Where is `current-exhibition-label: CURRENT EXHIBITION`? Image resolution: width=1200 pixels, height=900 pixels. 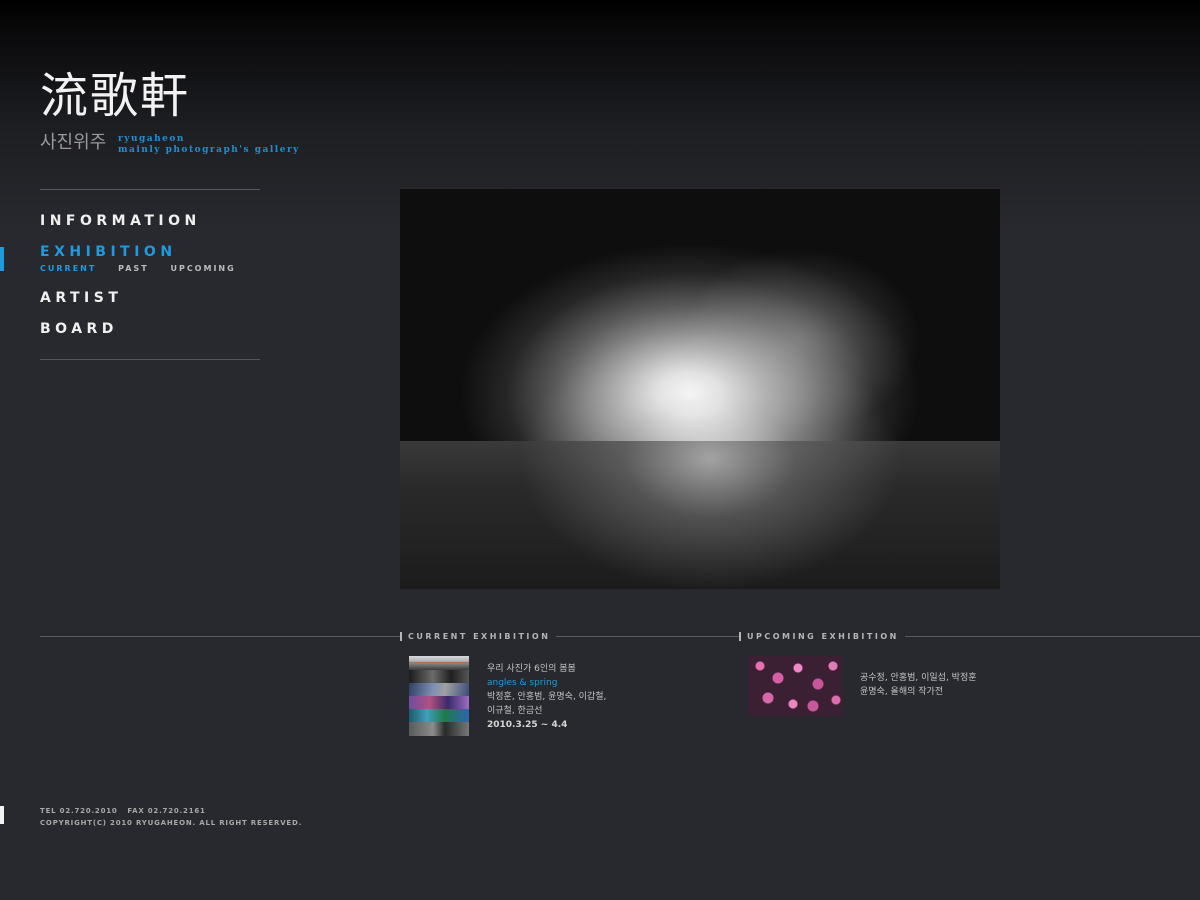 current-exhibition-label: CURRENT EXHIBITION is located at coordinates (478, 636).